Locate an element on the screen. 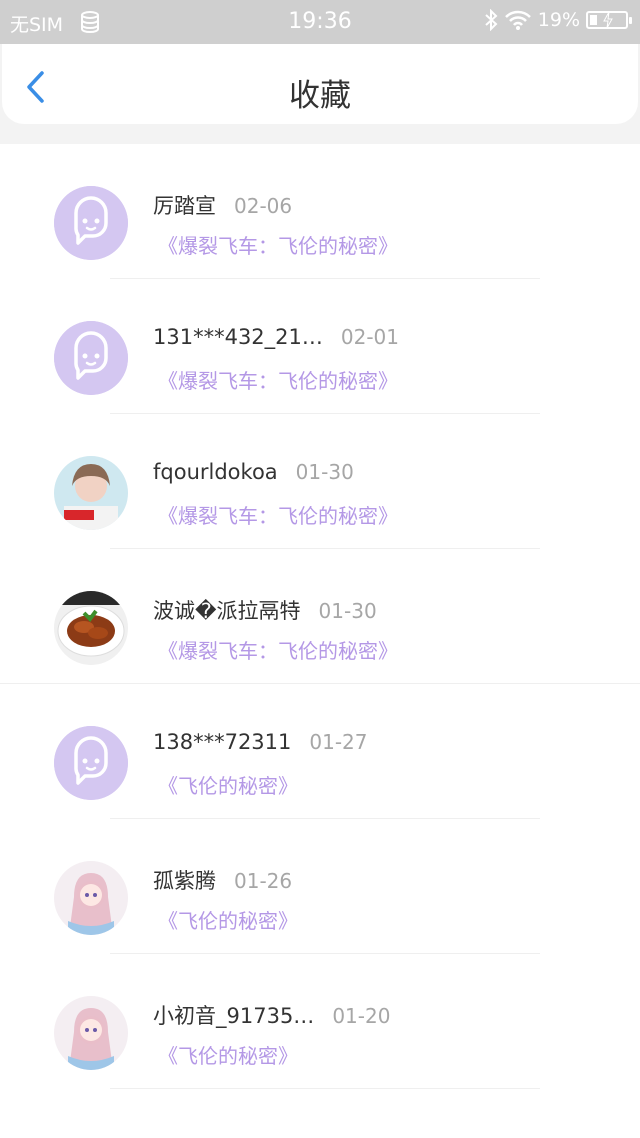 This screenshot has height=1138, width=640. photo-avatar is located at coordinates (91, 493).